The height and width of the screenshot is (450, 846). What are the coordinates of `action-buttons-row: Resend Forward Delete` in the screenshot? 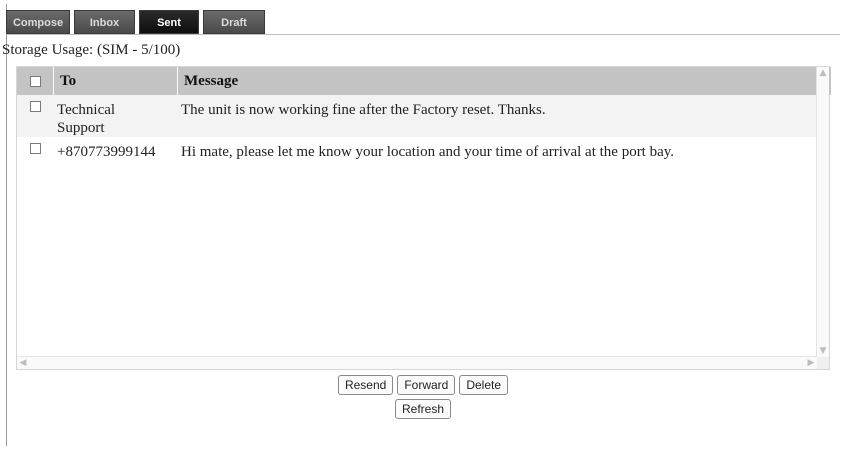 It's located at (423, 385).